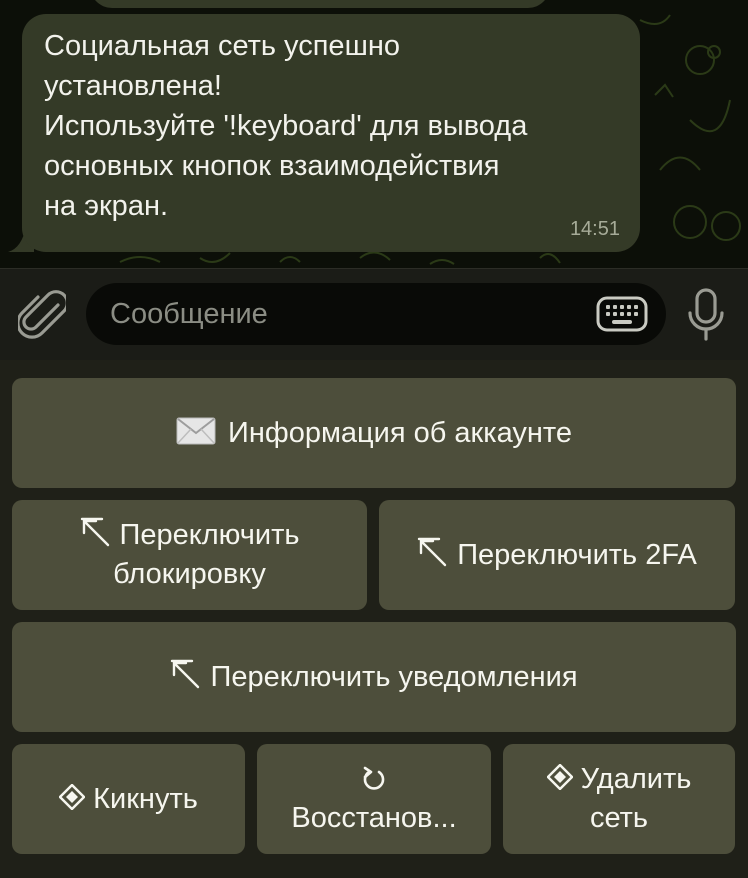 The width and height of the screenshot is (748, 878). What do you see at coordinates (636, 779) in the screenshot?
I see `delete-label-line1: Удалить` at bounding box center [636, 779].